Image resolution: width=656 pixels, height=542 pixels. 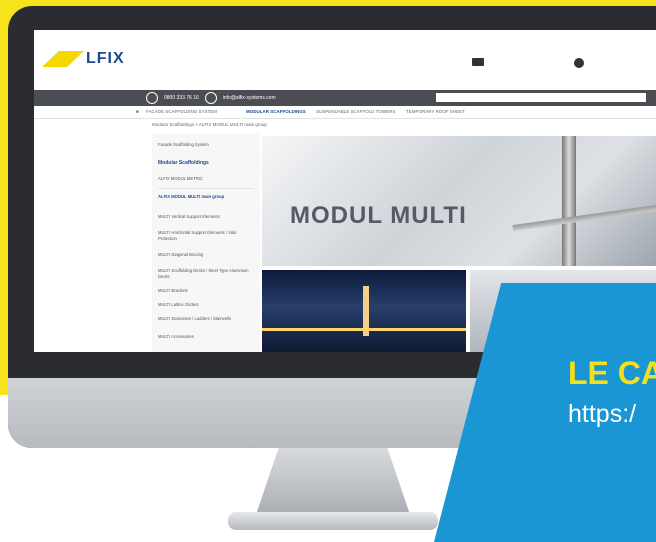 What do you see at coordinates (276, 111) in the screenshot?
I see `menu-item-modular: MODULAR SCAFFOLDINGS` at bounding box center [276, 111].